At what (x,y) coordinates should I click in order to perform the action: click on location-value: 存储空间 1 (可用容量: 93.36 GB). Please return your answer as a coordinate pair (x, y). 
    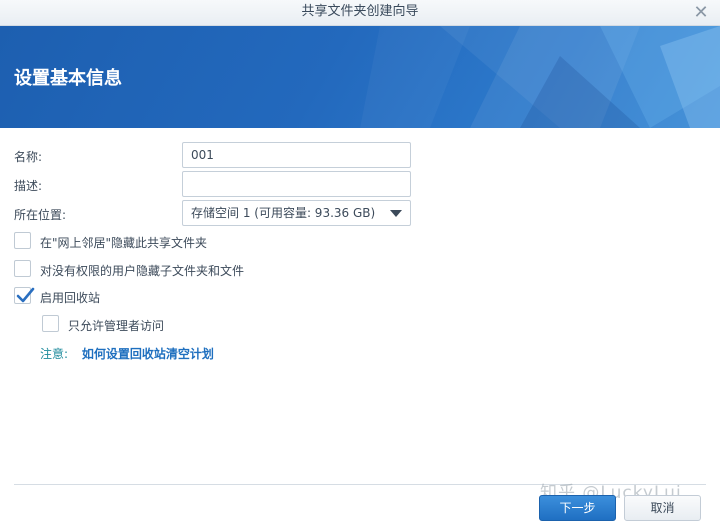
    Looking at the image, I should click on (283, 213).